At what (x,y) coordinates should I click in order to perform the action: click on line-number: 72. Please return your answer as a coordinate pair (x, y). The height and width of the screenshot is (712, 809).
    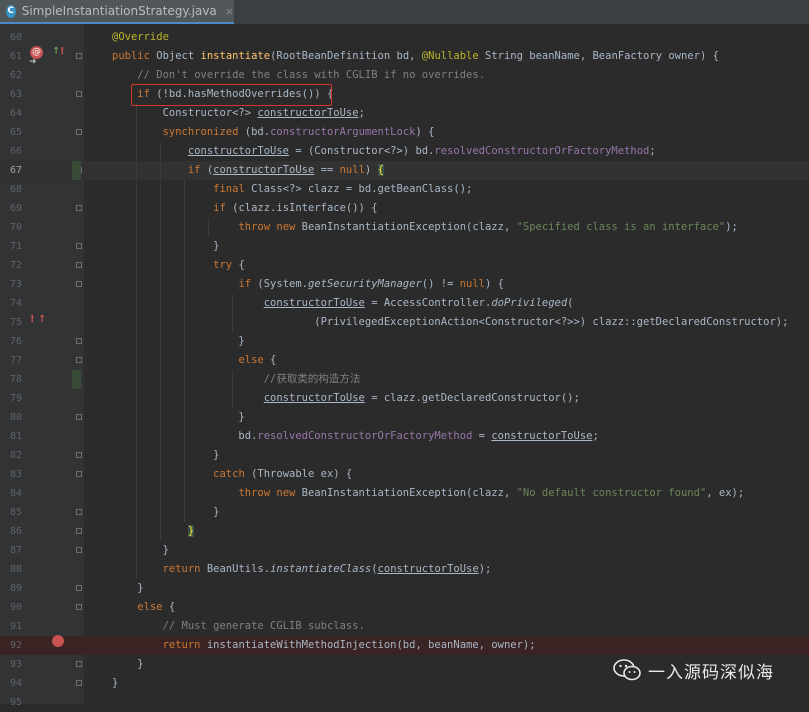
    Looking at the image, I should click on (11, 265).